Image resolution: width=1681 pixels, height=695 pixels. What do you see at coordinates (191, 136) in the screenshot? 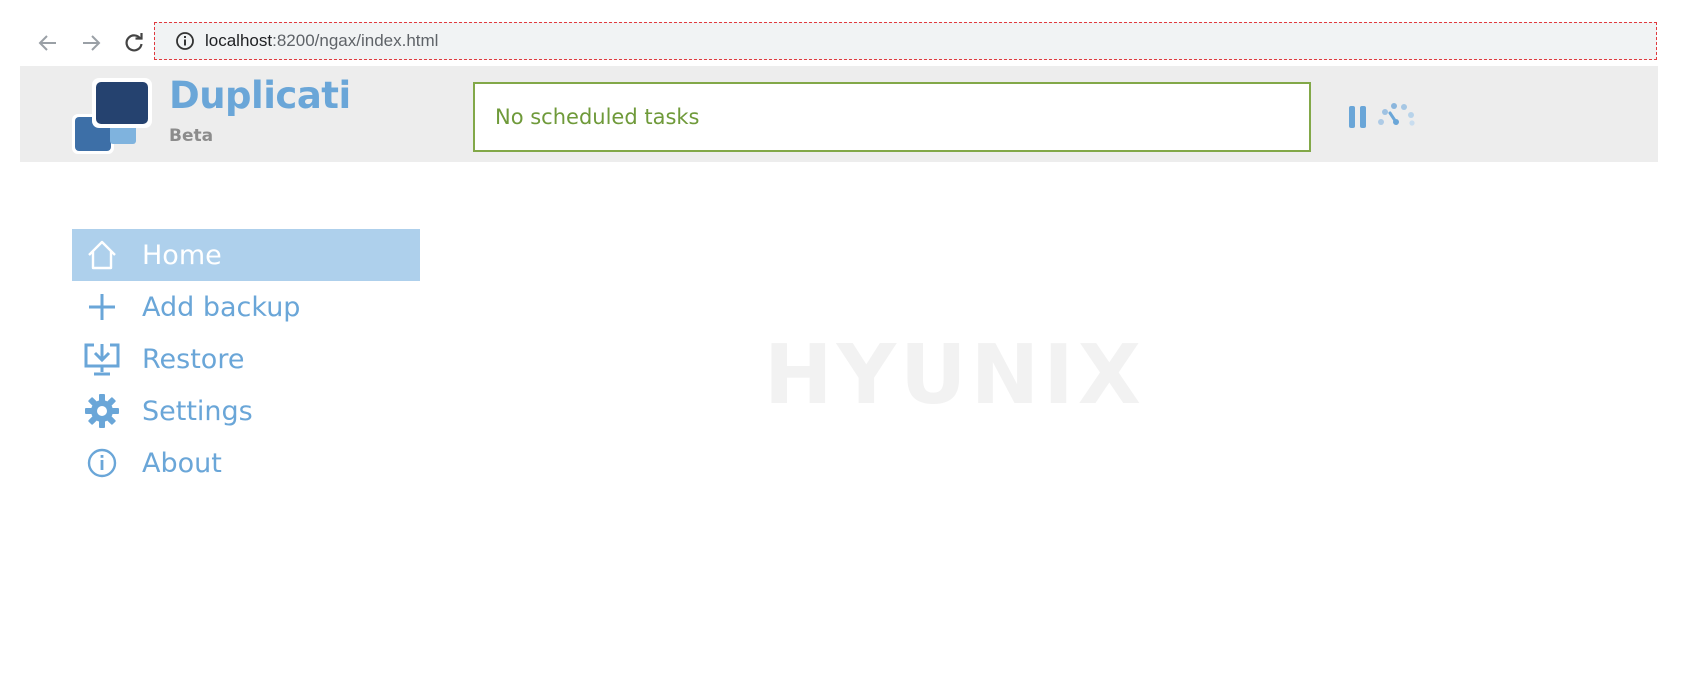
I see `brand-edition: Beta` at bounding box center [191, 136].